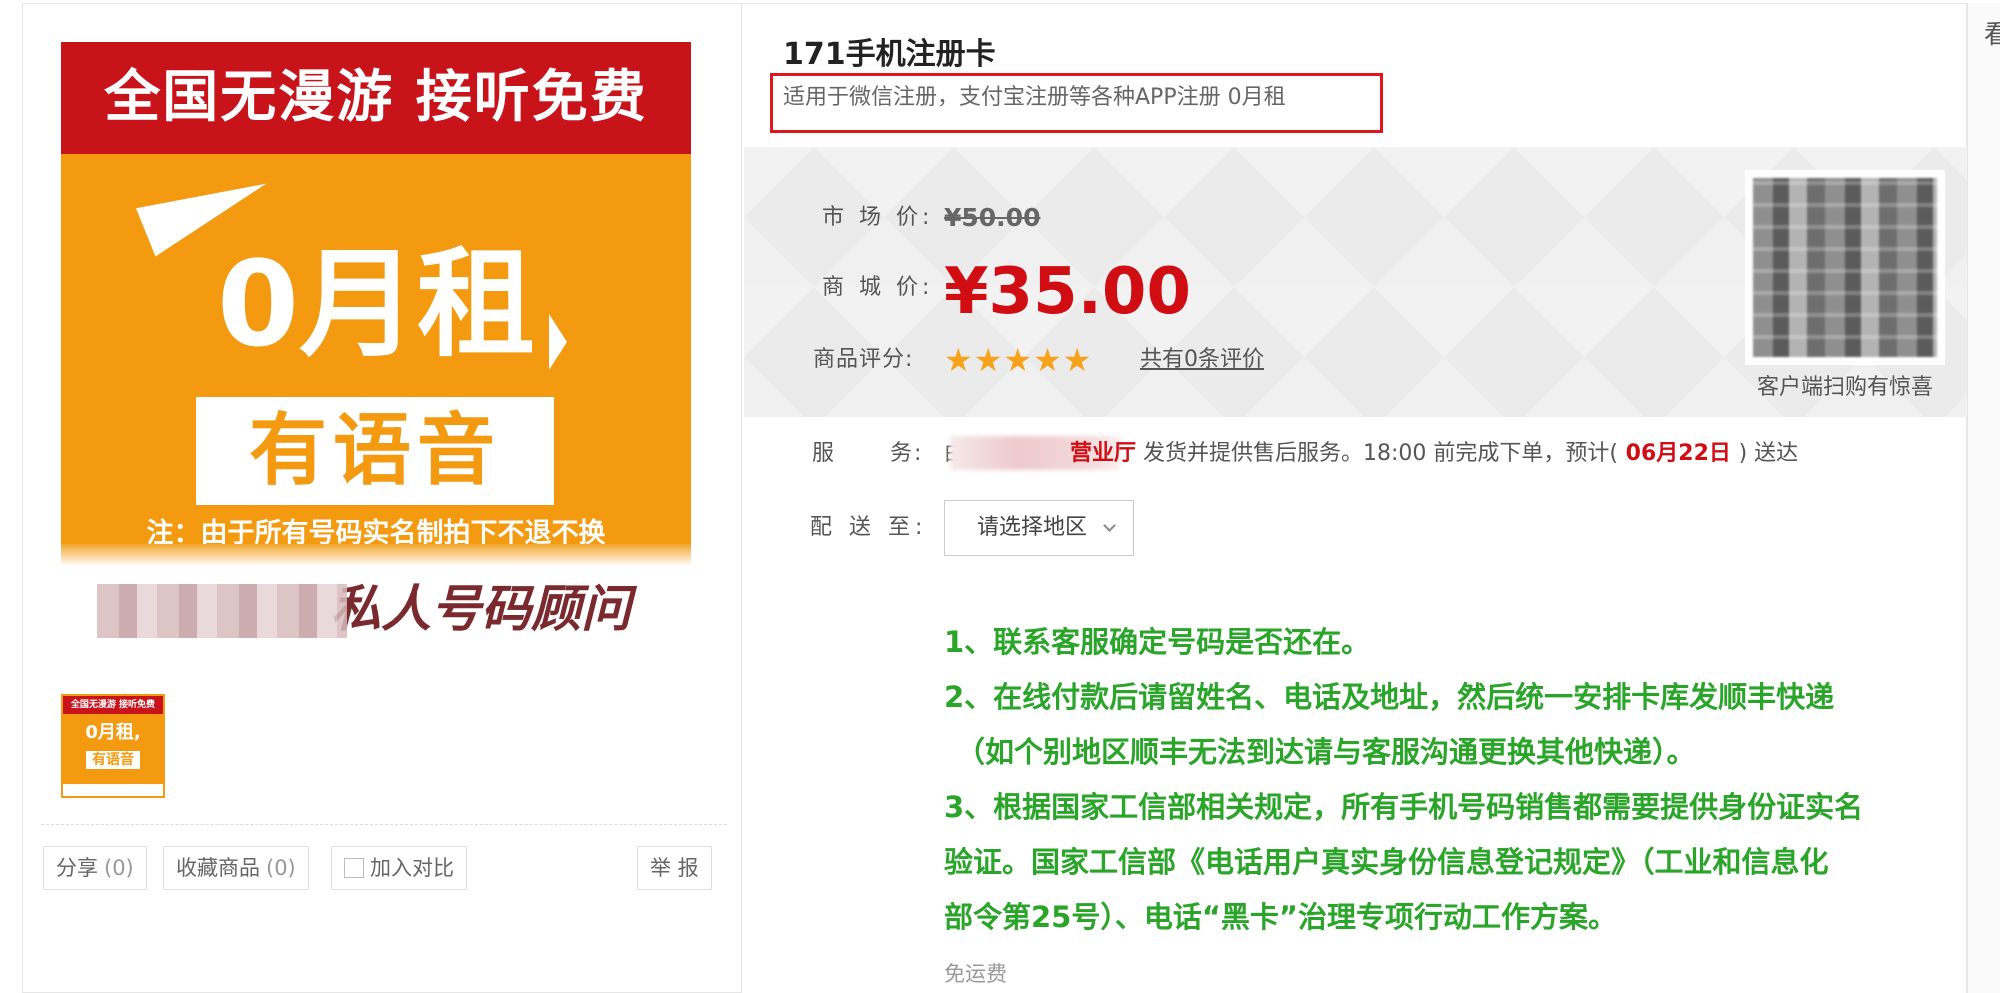 Image resolution: width=2000 pixels, height=993 pixels. I want to click on service-suffix: ) 送达, so click(1768, 453).